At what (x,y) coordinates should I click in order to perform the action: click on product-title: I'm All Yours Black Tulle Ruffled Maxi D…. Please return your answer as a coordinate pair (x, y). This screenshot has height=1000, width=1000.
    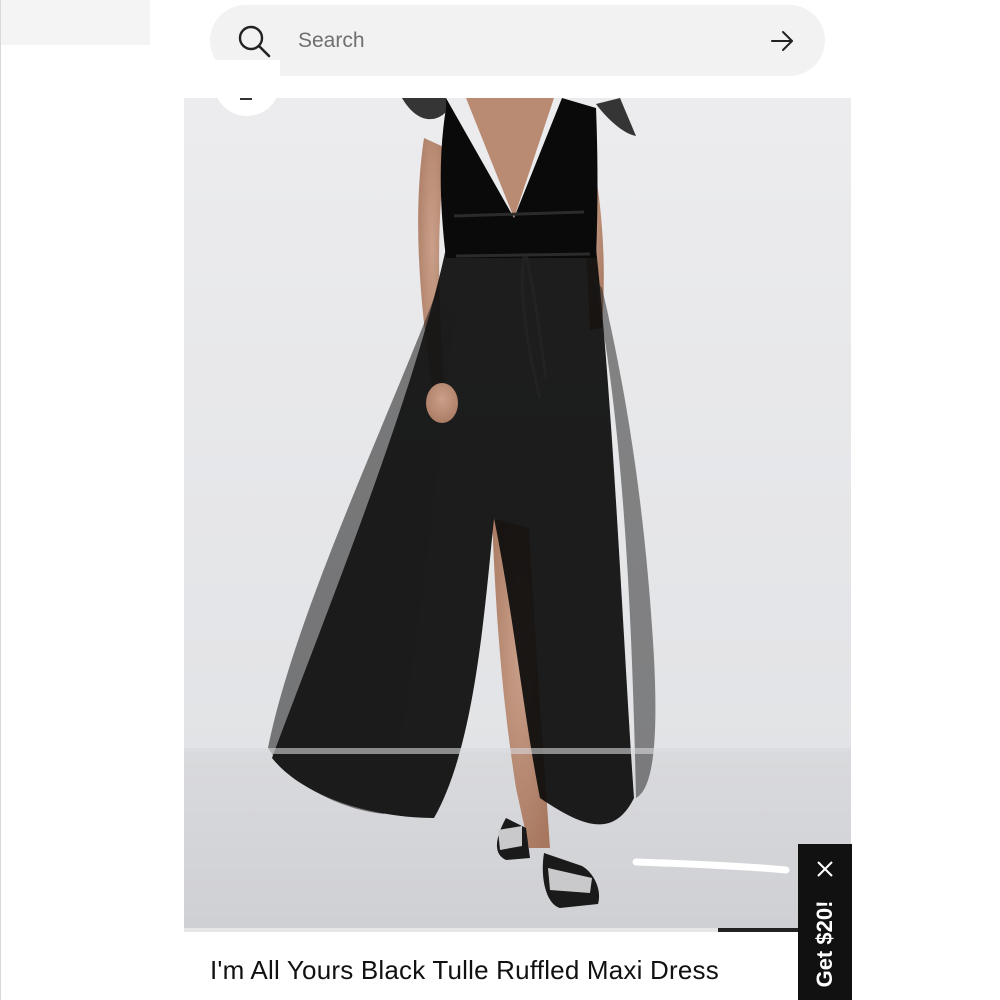
    Looking at the image, I should click on (464, 970).